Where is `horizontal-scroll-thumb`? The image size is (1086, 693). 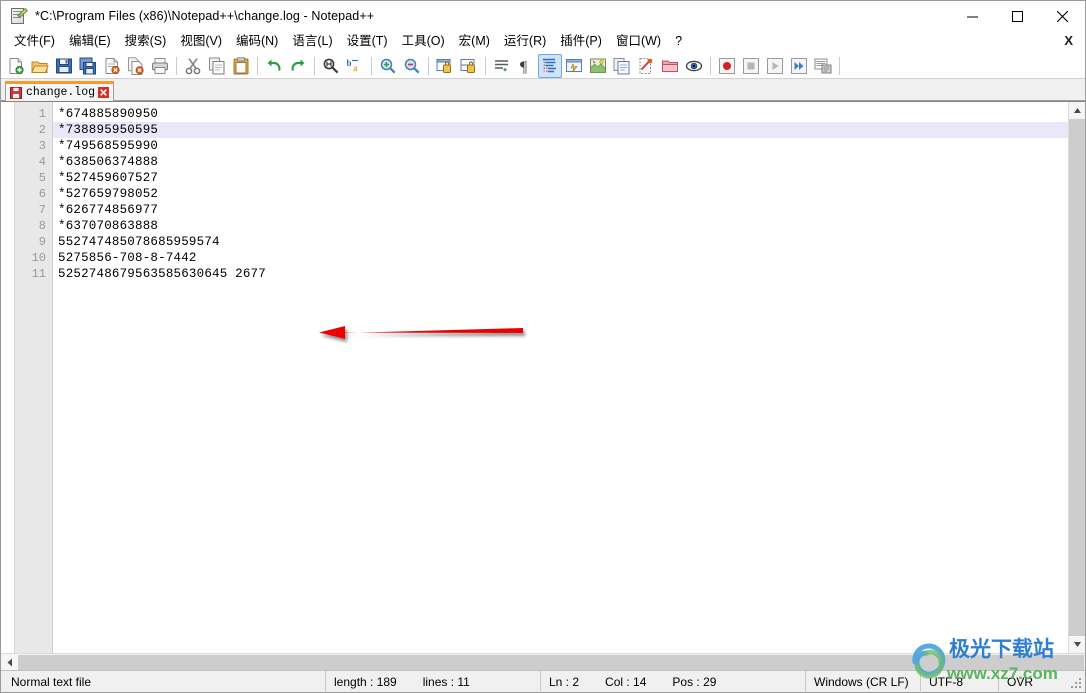 horizontal-scroll-thumb is located at coordinates (551, 662).